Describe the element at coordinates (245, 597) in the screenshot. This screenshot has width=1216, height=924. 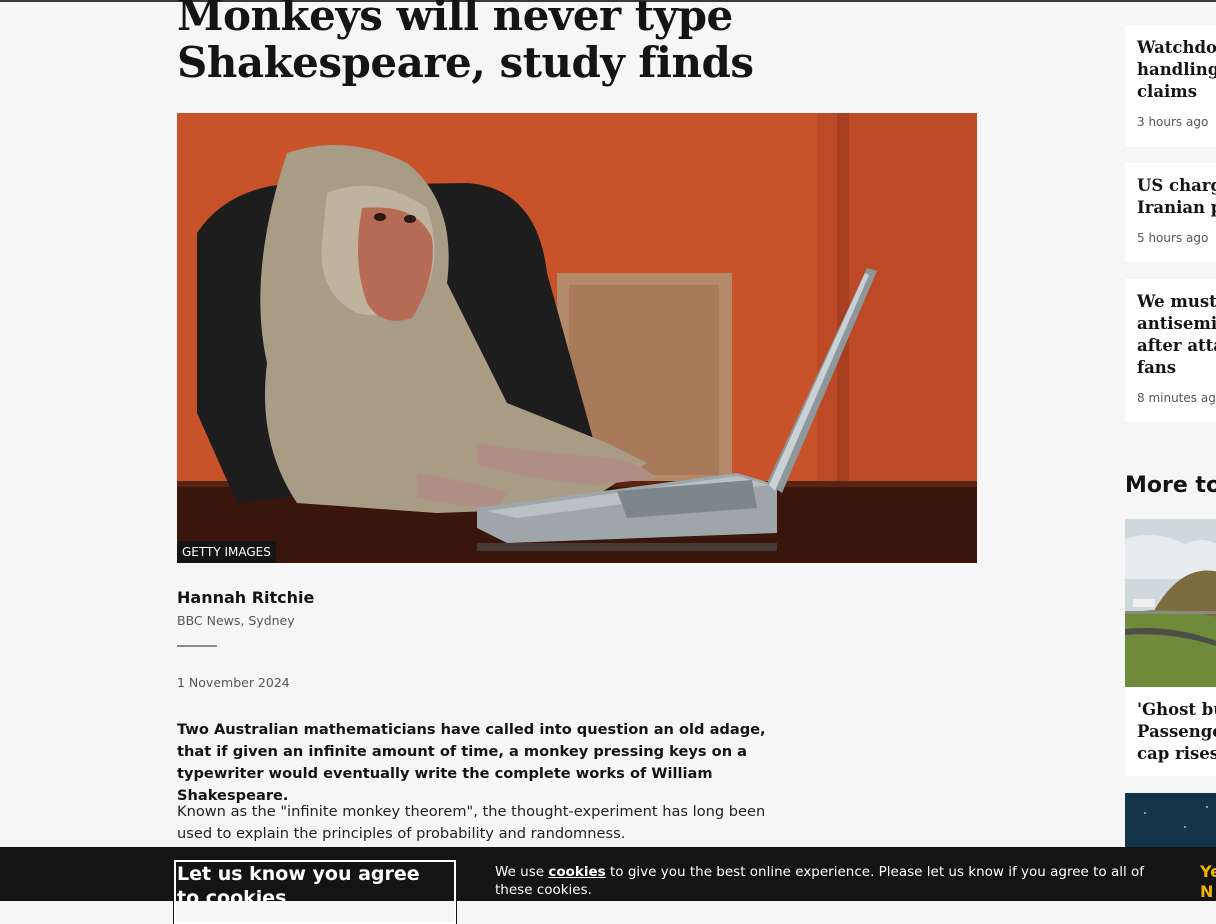
I see `author-name: Hannah Ritchie` at that location.